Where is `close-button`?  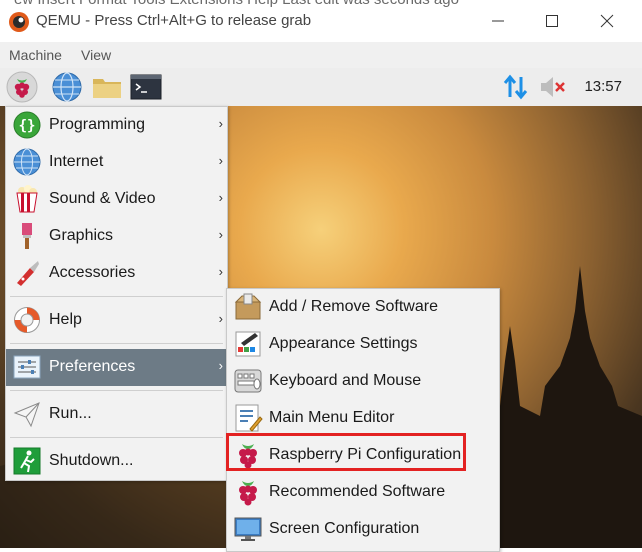 close-button is located at coordinates (607, 21).